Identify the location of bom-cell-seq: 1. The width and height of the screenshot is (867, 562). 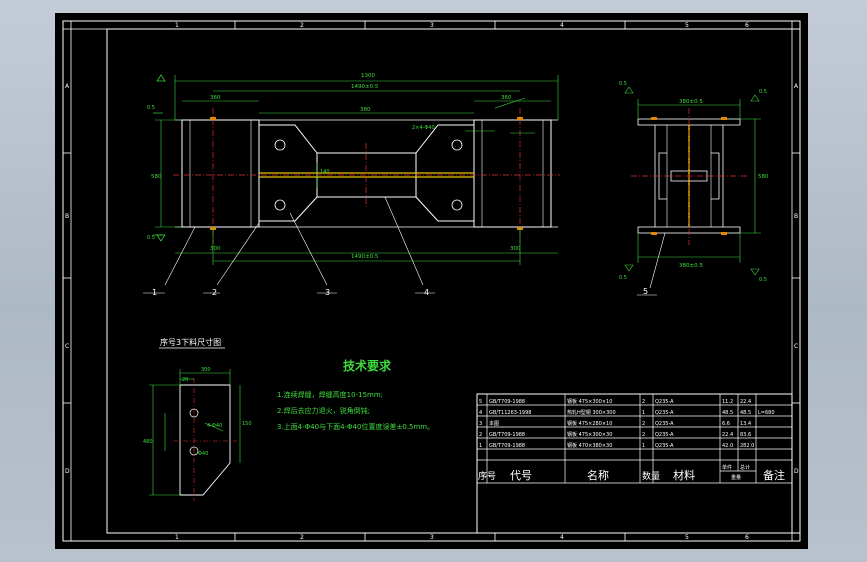
(480, 446).